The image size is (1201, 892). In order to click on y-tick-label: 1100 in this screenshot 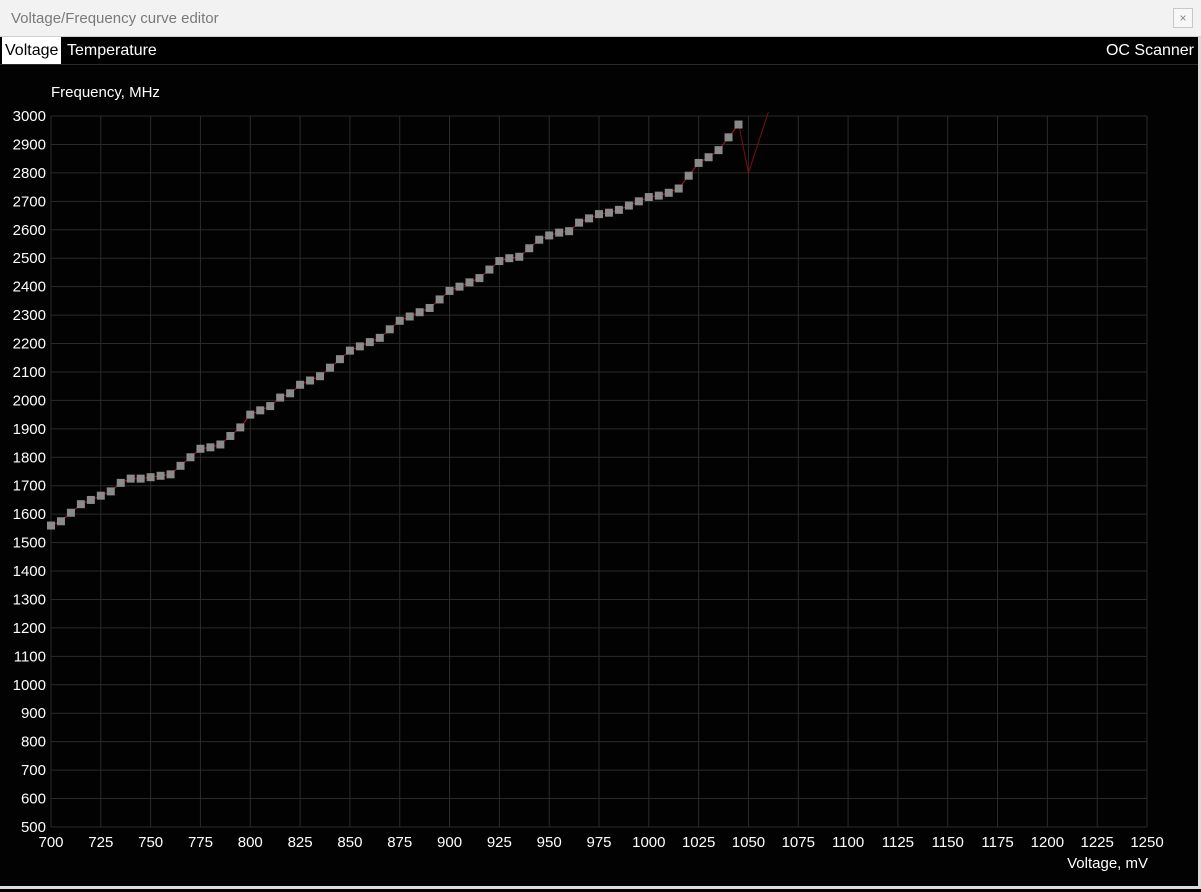, I will do `click(30, 656)`.